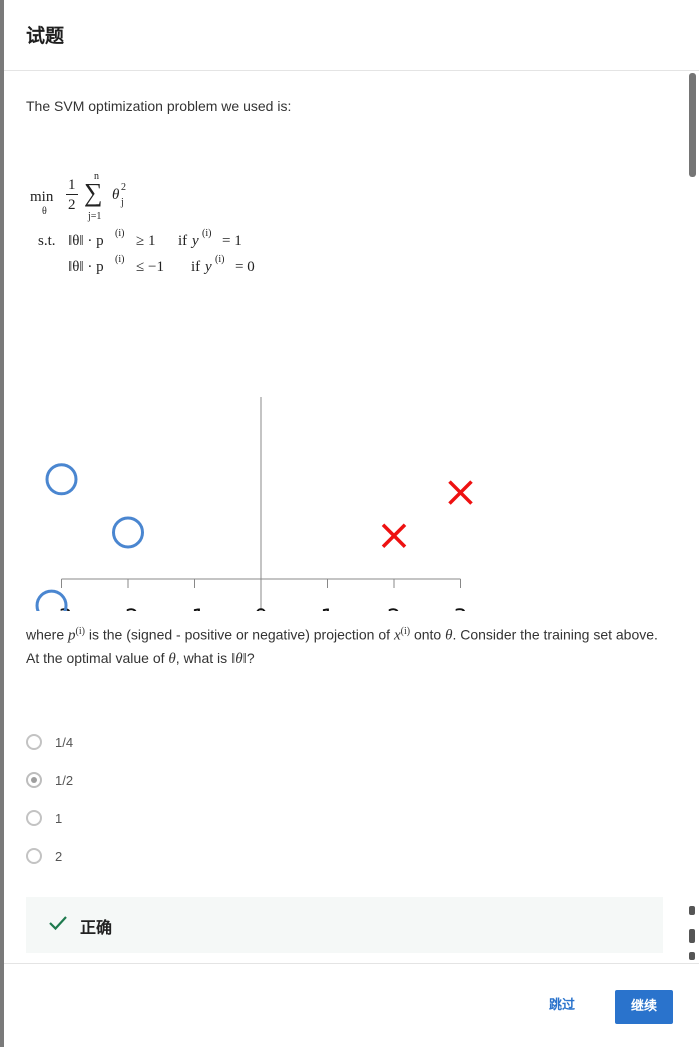  I want to click on formula-c1-eq: = 1, so click(232, 241).